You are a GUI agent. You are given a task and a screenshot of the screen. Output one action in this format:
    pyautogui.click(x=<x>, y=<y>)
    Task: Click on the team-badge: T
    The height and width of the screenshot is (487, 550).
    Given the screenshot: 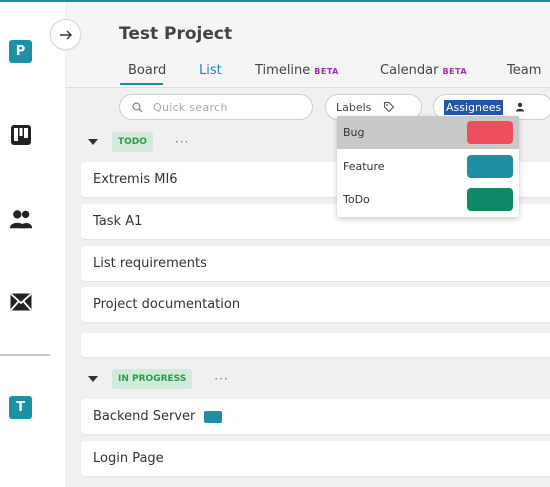 What is the action you would take?
    pyautogui.click(x=20, y=407)
    